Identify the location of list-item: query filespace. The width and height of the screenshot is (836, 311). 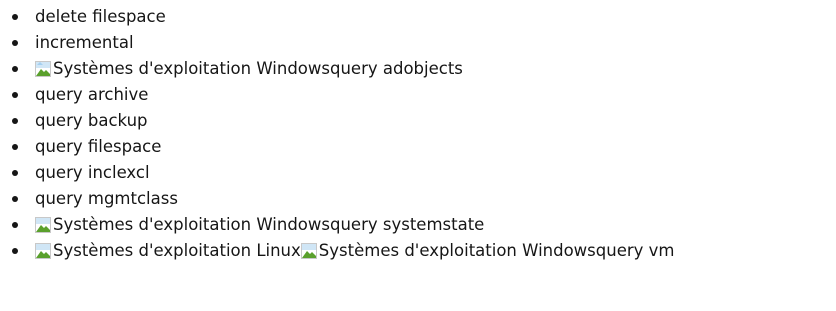
(418, 147).